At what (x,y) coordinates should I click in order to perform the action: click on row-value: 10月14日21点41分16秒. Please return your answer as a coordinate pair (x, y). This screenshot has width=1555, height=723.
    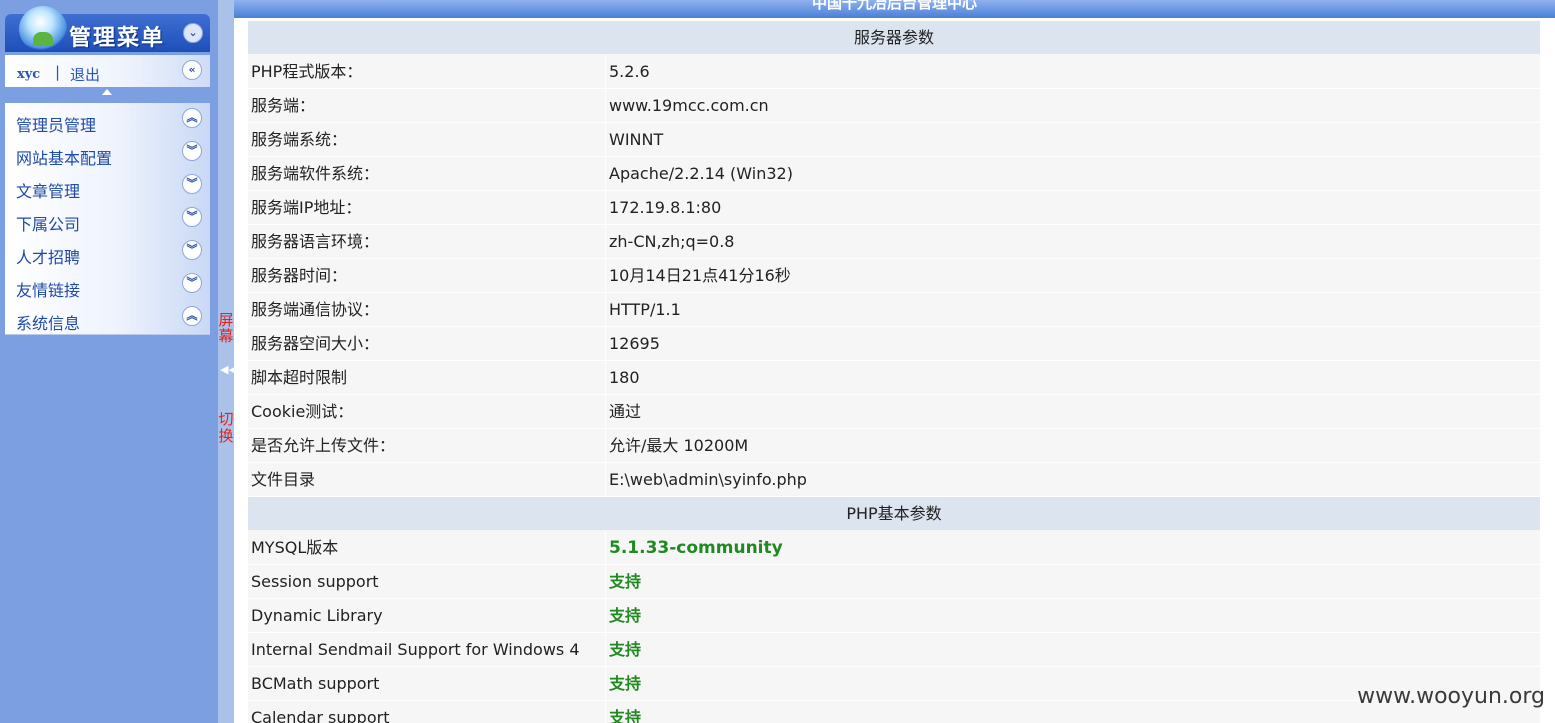
    Looking at the image, I should click on (700, 275).